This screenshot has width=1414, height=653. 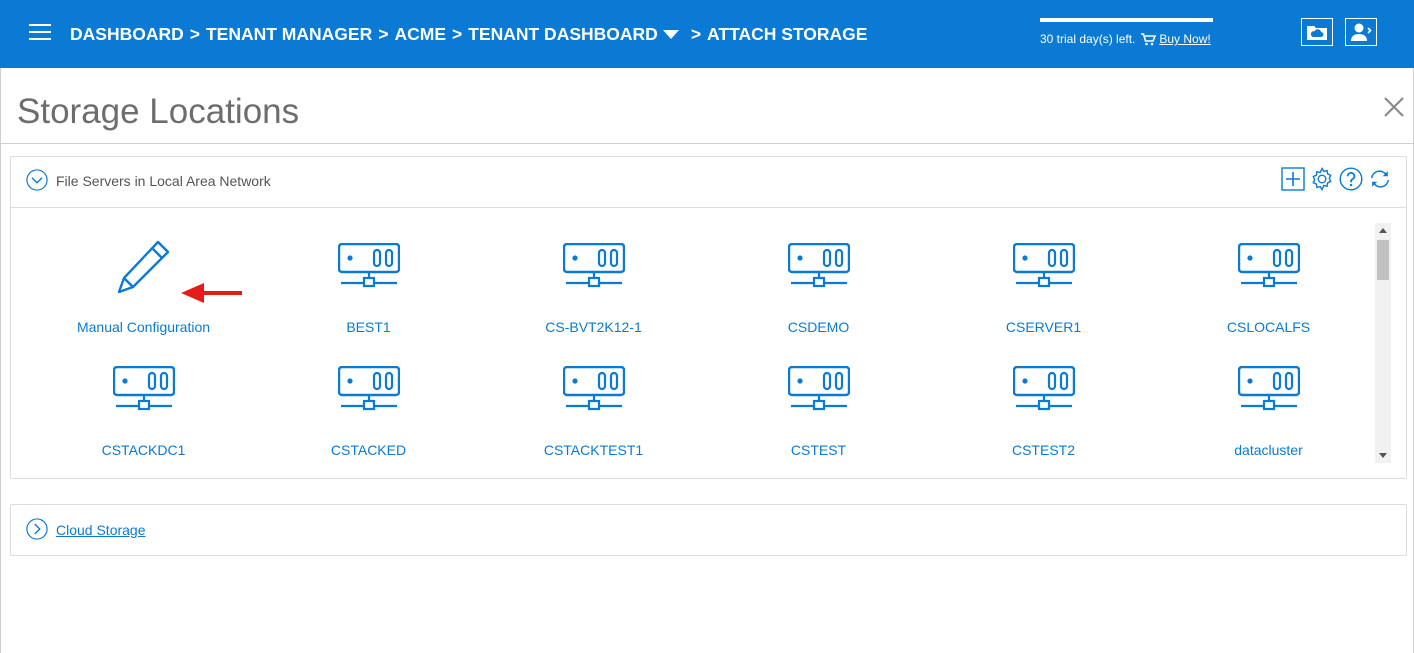 I want to click on collapse-chevron-down-icon, so click(x=37, y=180).